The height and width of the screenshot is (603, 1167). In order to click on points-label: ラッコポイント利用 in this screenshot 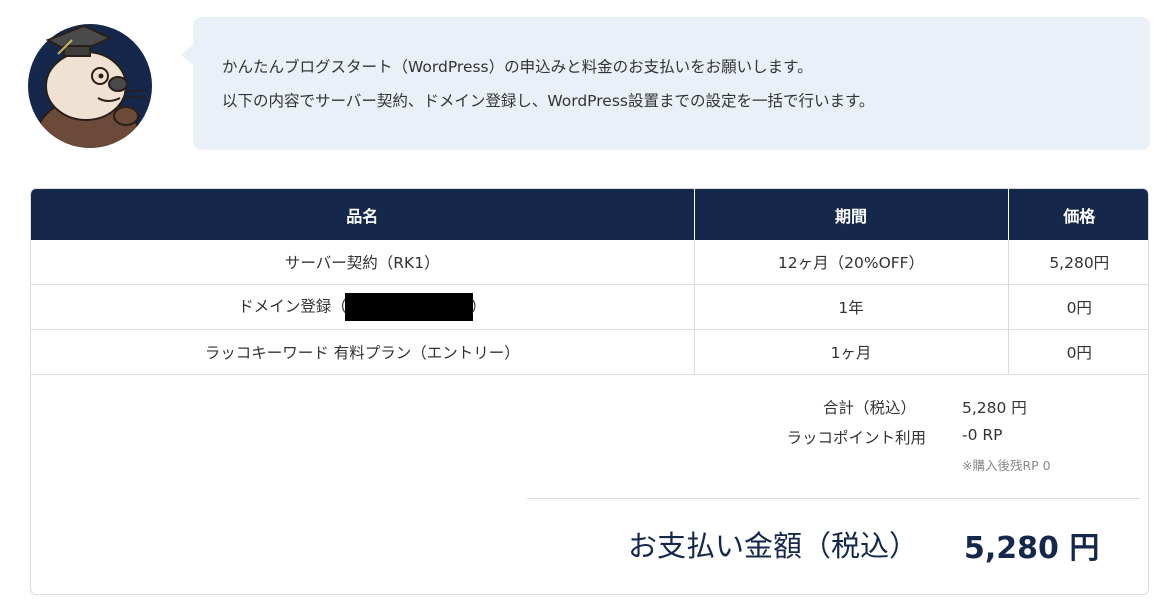, I will do `click(856, 438)`.